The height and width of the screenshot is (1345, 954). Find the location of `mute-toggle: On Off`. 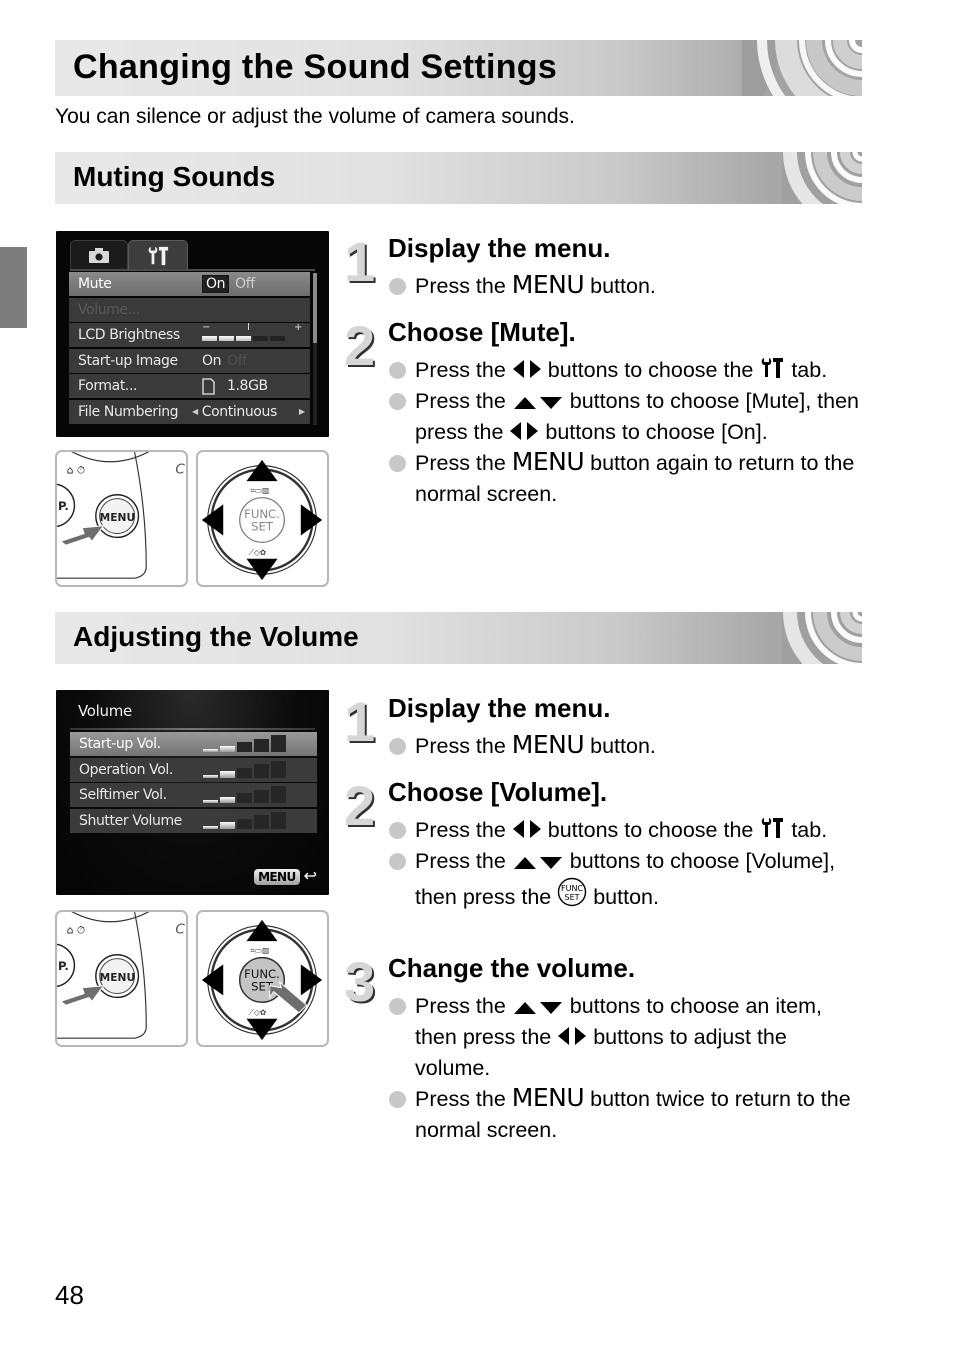

mute-toggle: On Off is located at coordinates (228, 284).